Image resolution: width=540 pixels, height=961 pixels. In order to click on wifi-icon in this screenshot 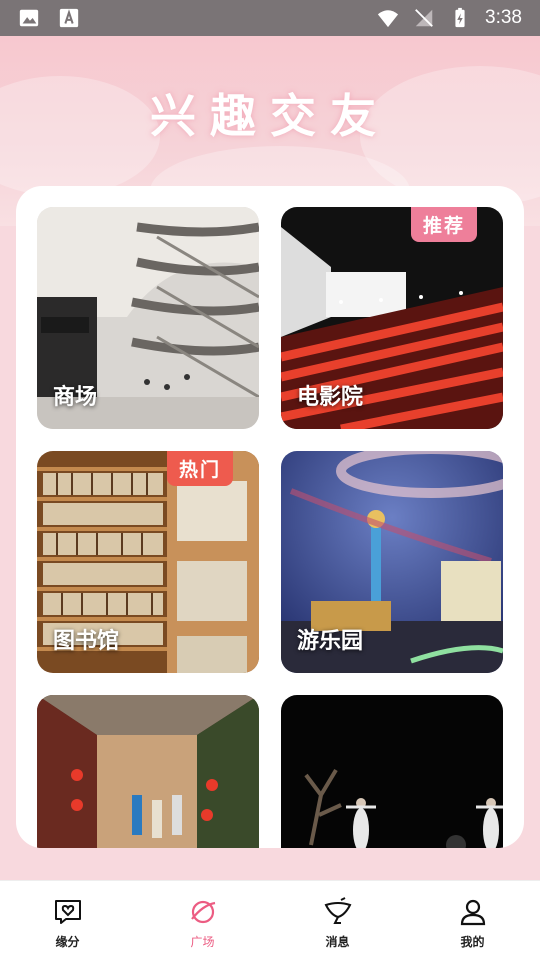, I will do `click(388, 19)`.